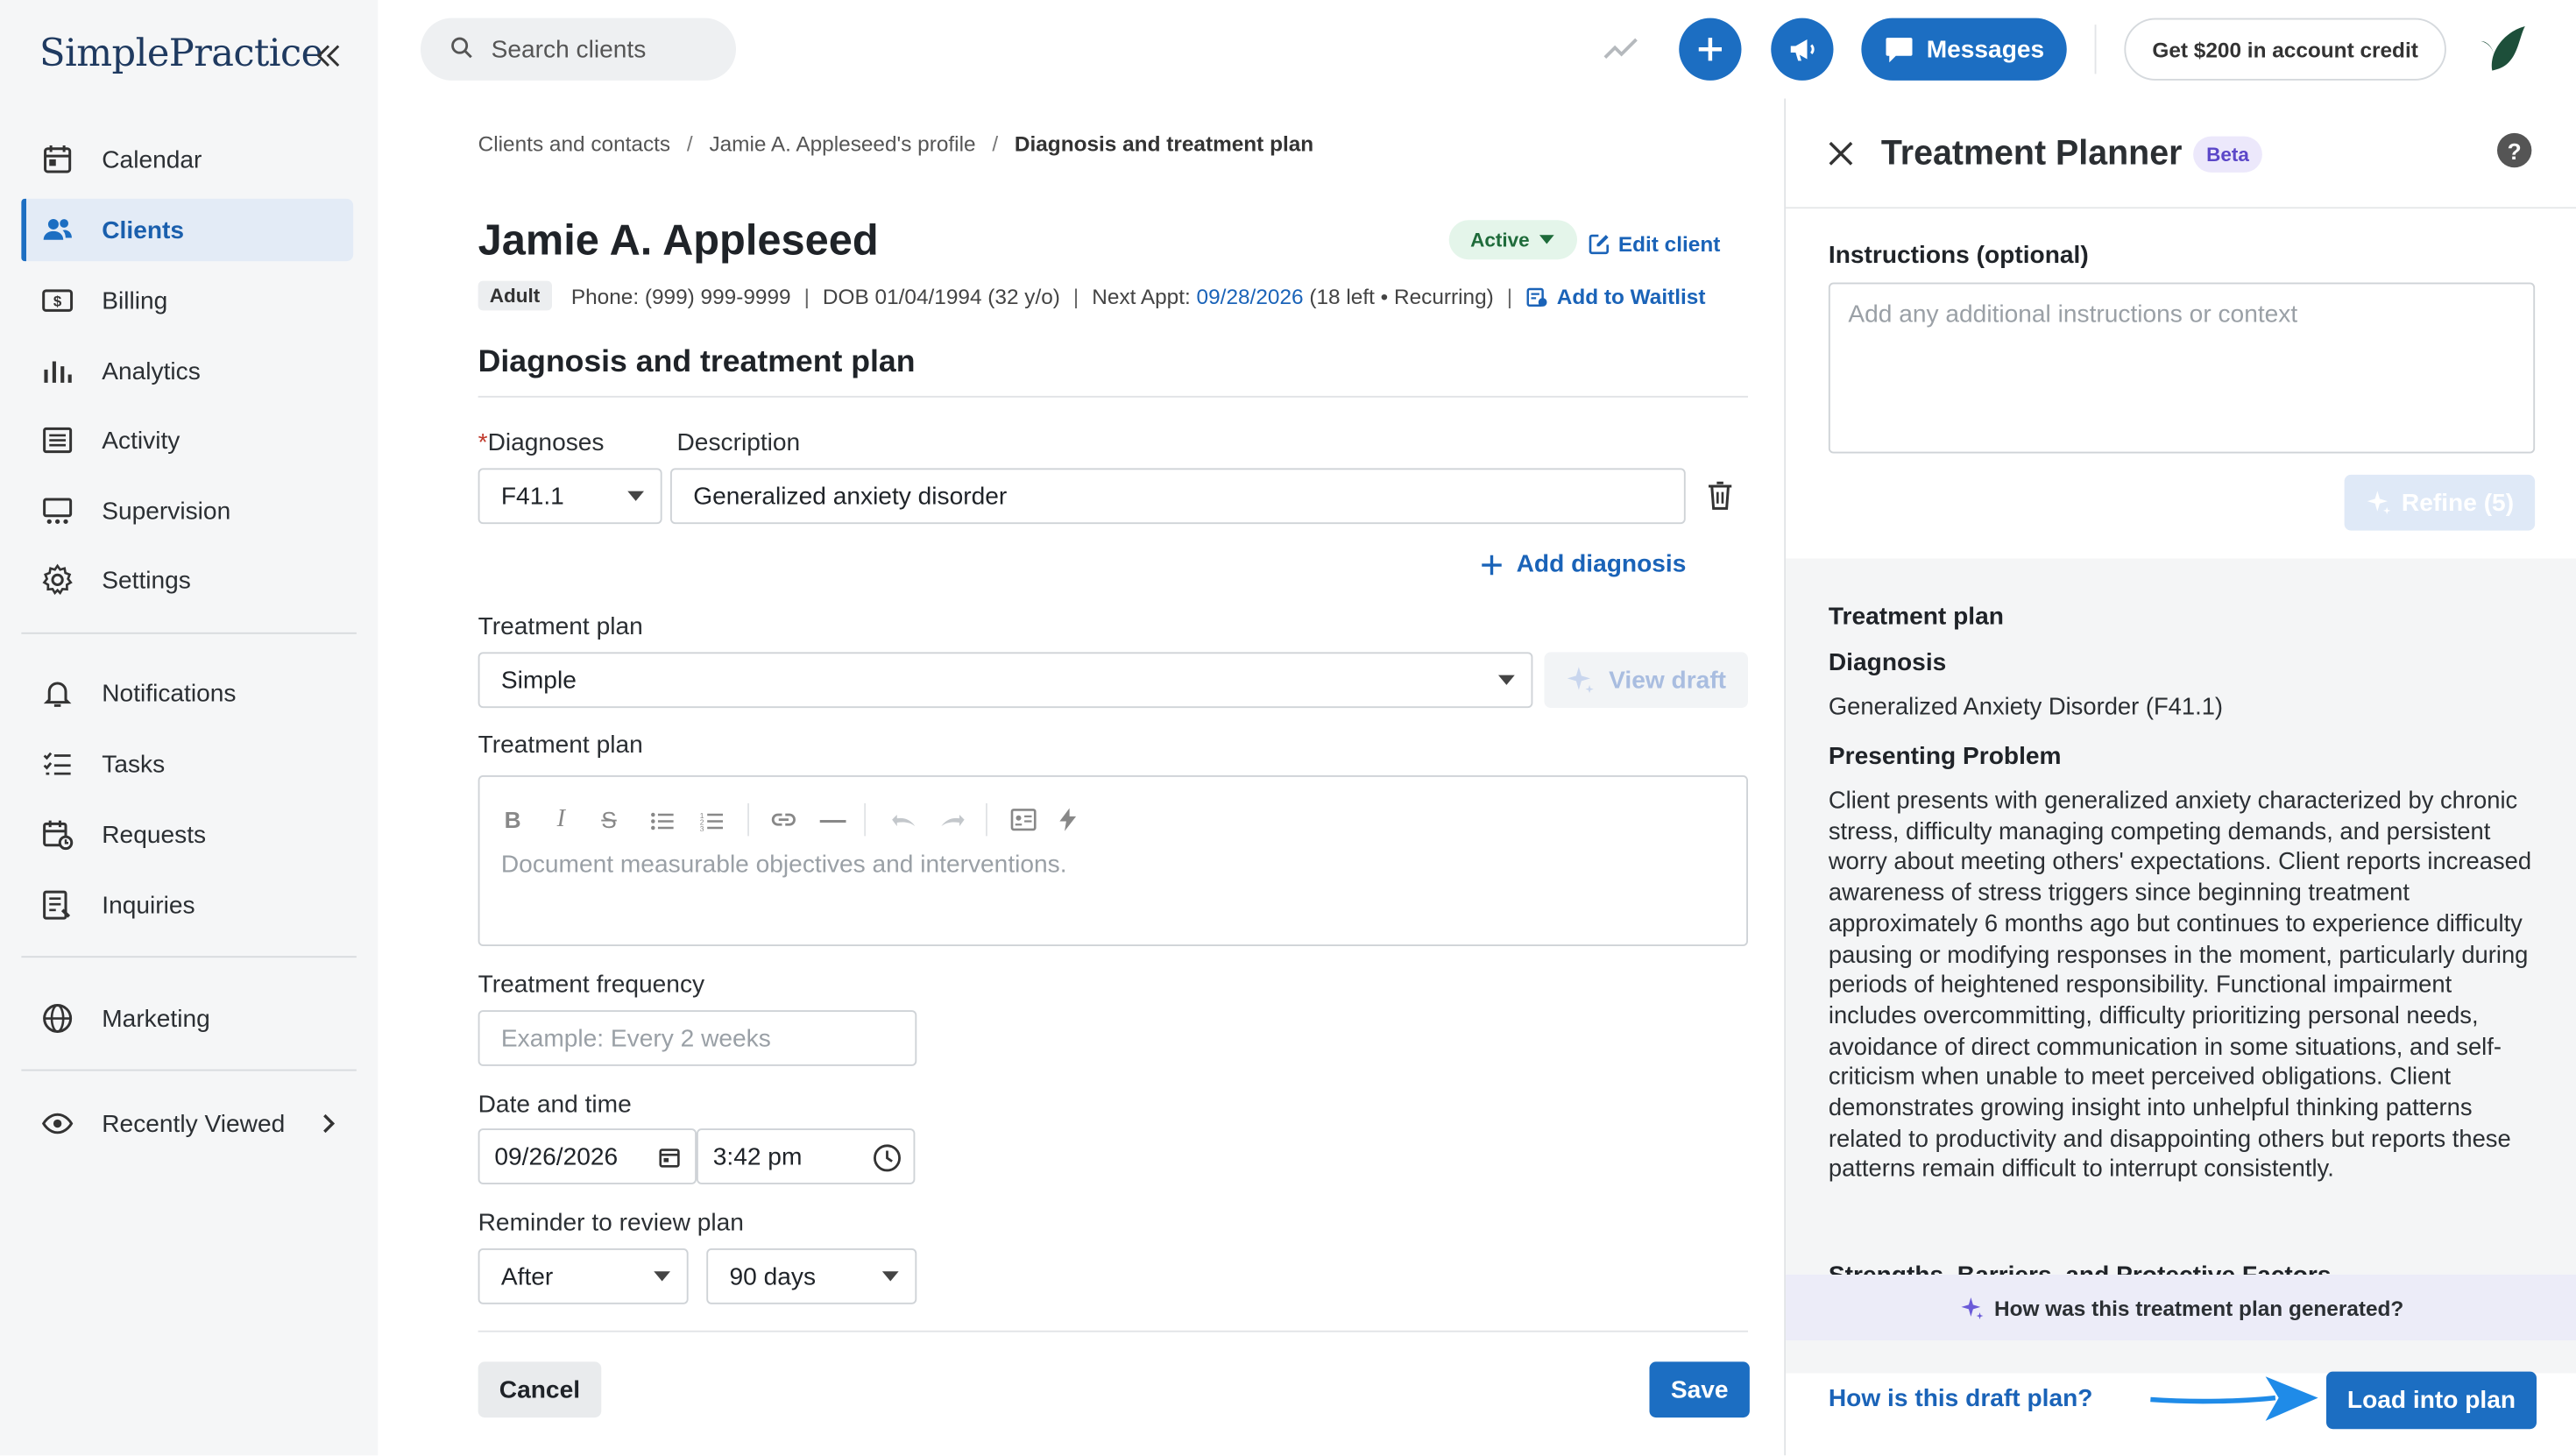 This screenshot has height=1456, width=2576. What do you see at coordinates (1068, 819) in the screenshot?
I see `lightning-icon` at bounding box center [1068, 819].